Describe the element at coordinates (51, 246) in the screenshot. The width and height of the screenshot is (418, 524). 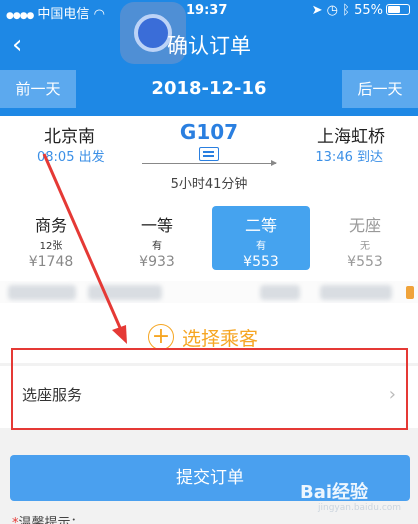
I see `seat-availability: 12张` at that location.